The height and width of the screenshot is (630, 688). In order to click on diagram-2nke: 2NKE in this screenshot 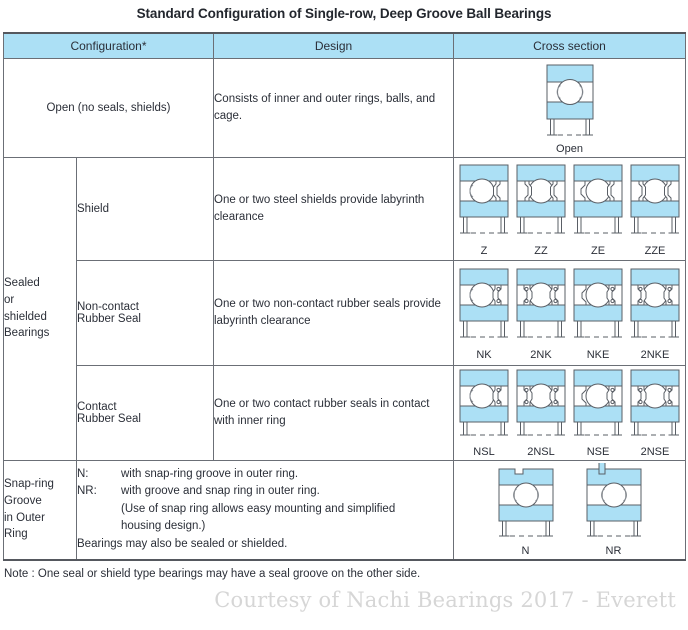, I will do `click(655, 313)`.